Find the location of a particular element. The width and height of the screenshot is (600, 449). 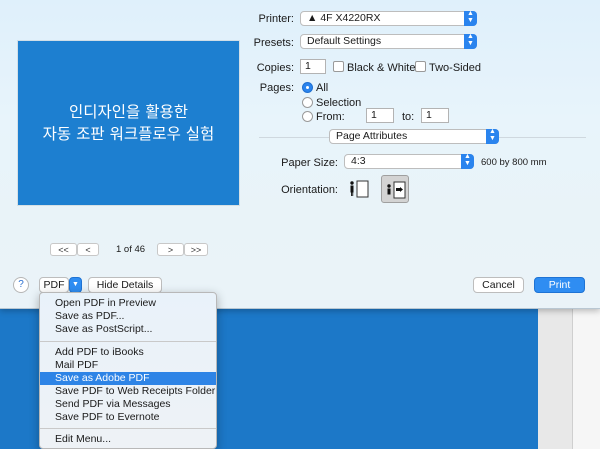

two-sided-label: Two-Sided is located at coordinates (455, 68).